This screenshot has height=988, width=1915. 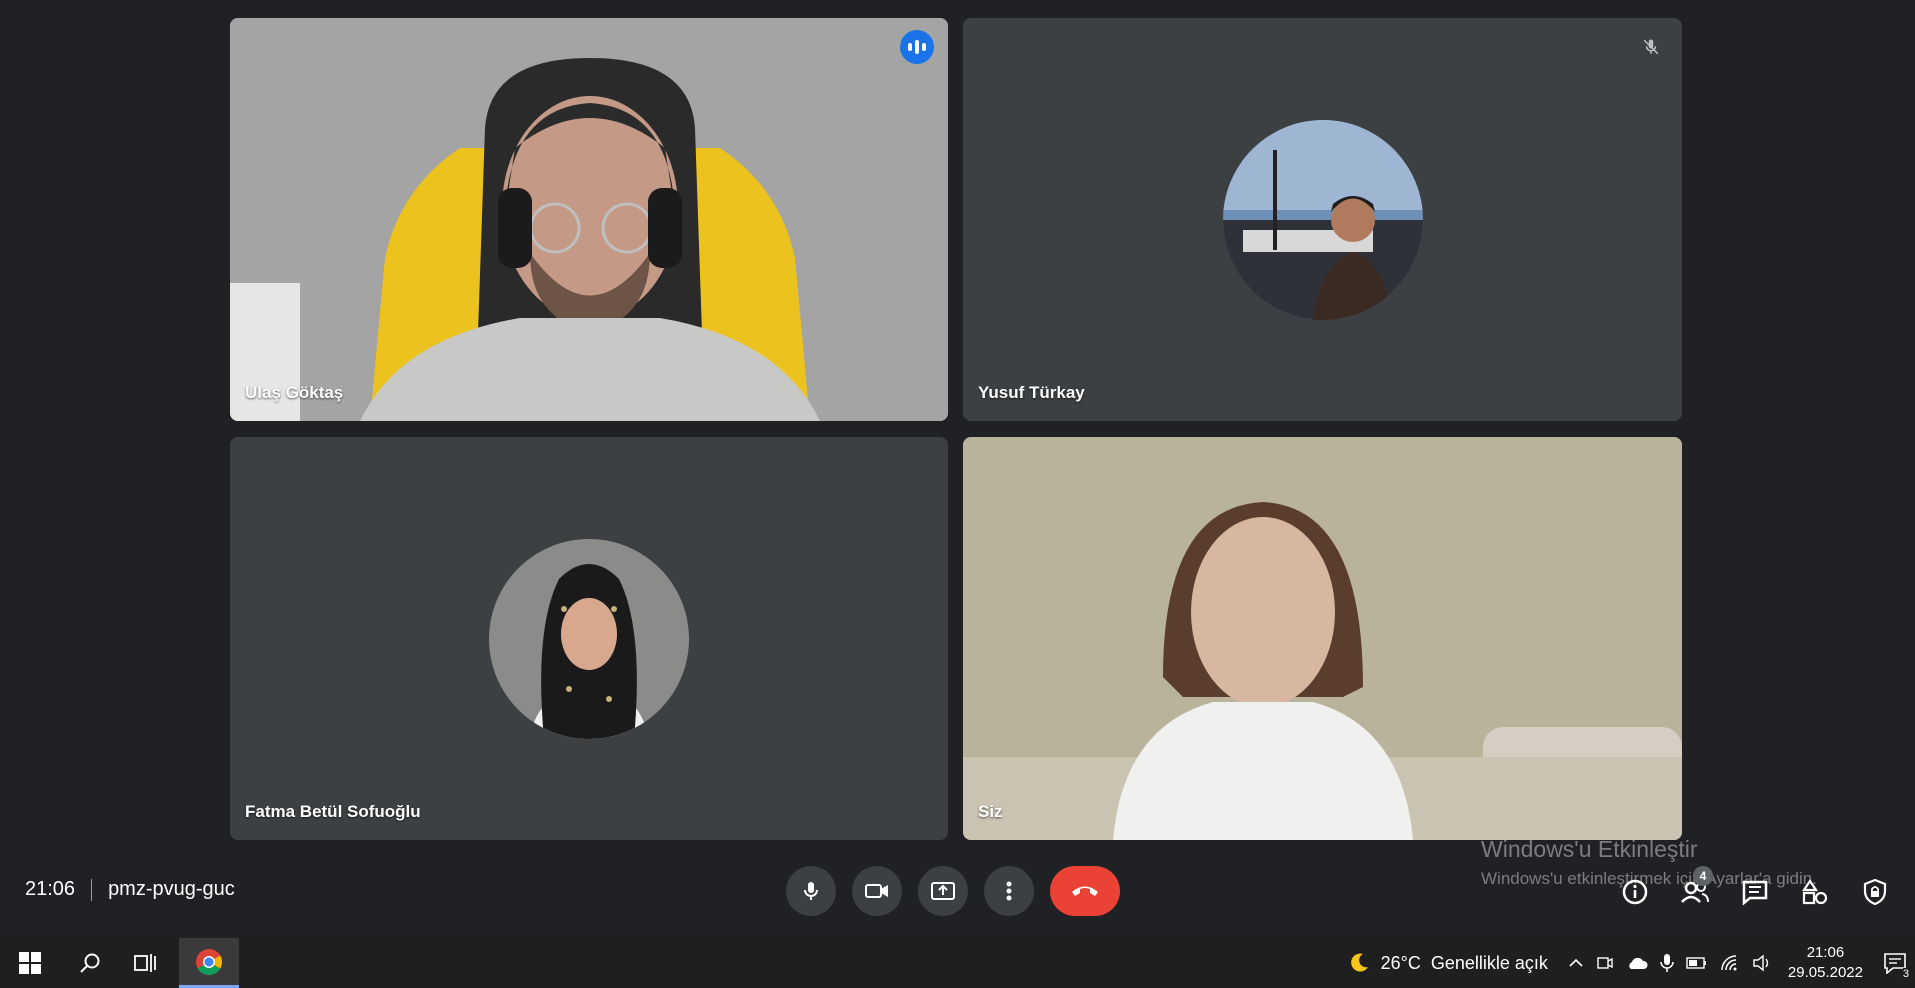 What do you see at coordinates (1825, 952) in the screenshot?
I see `clock-time: 21:06` at bounding box center [1825, 952].